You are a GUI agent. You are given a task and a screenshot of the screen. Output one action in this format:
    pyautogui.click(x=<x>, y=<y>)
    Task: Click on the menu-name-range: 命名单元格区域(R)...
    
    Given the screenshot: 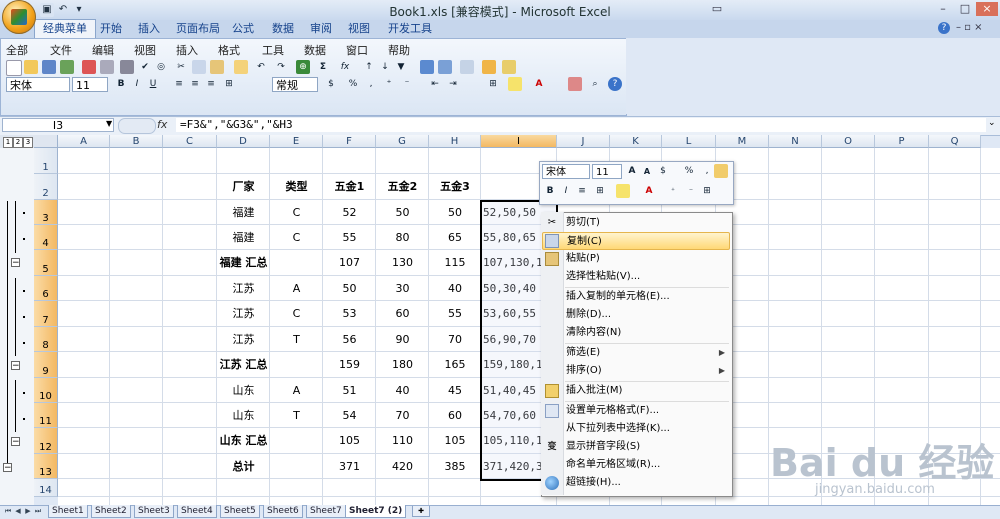 What is the action you would take?
    pyautogui.click(x=647, y=465)
    